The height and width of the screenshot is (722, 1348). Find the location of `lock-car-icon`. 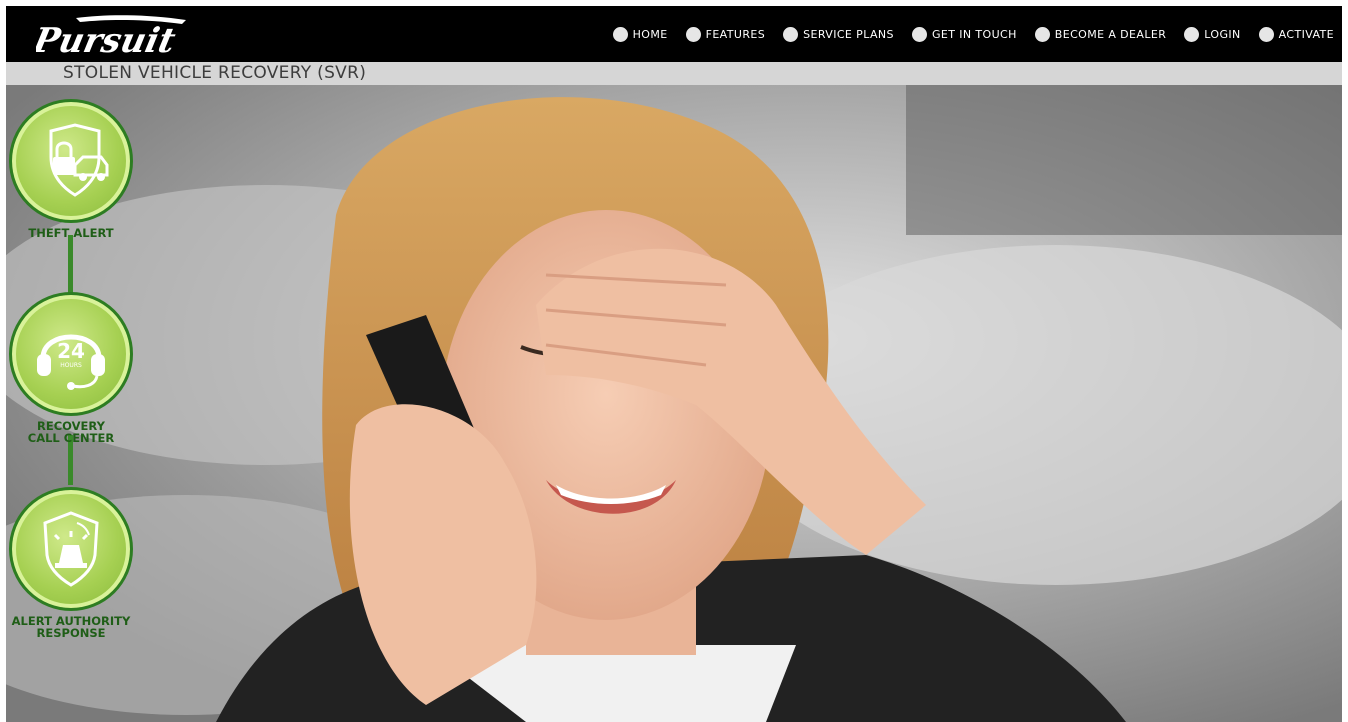

lock-car-icon is located at coordinates (79, 160).